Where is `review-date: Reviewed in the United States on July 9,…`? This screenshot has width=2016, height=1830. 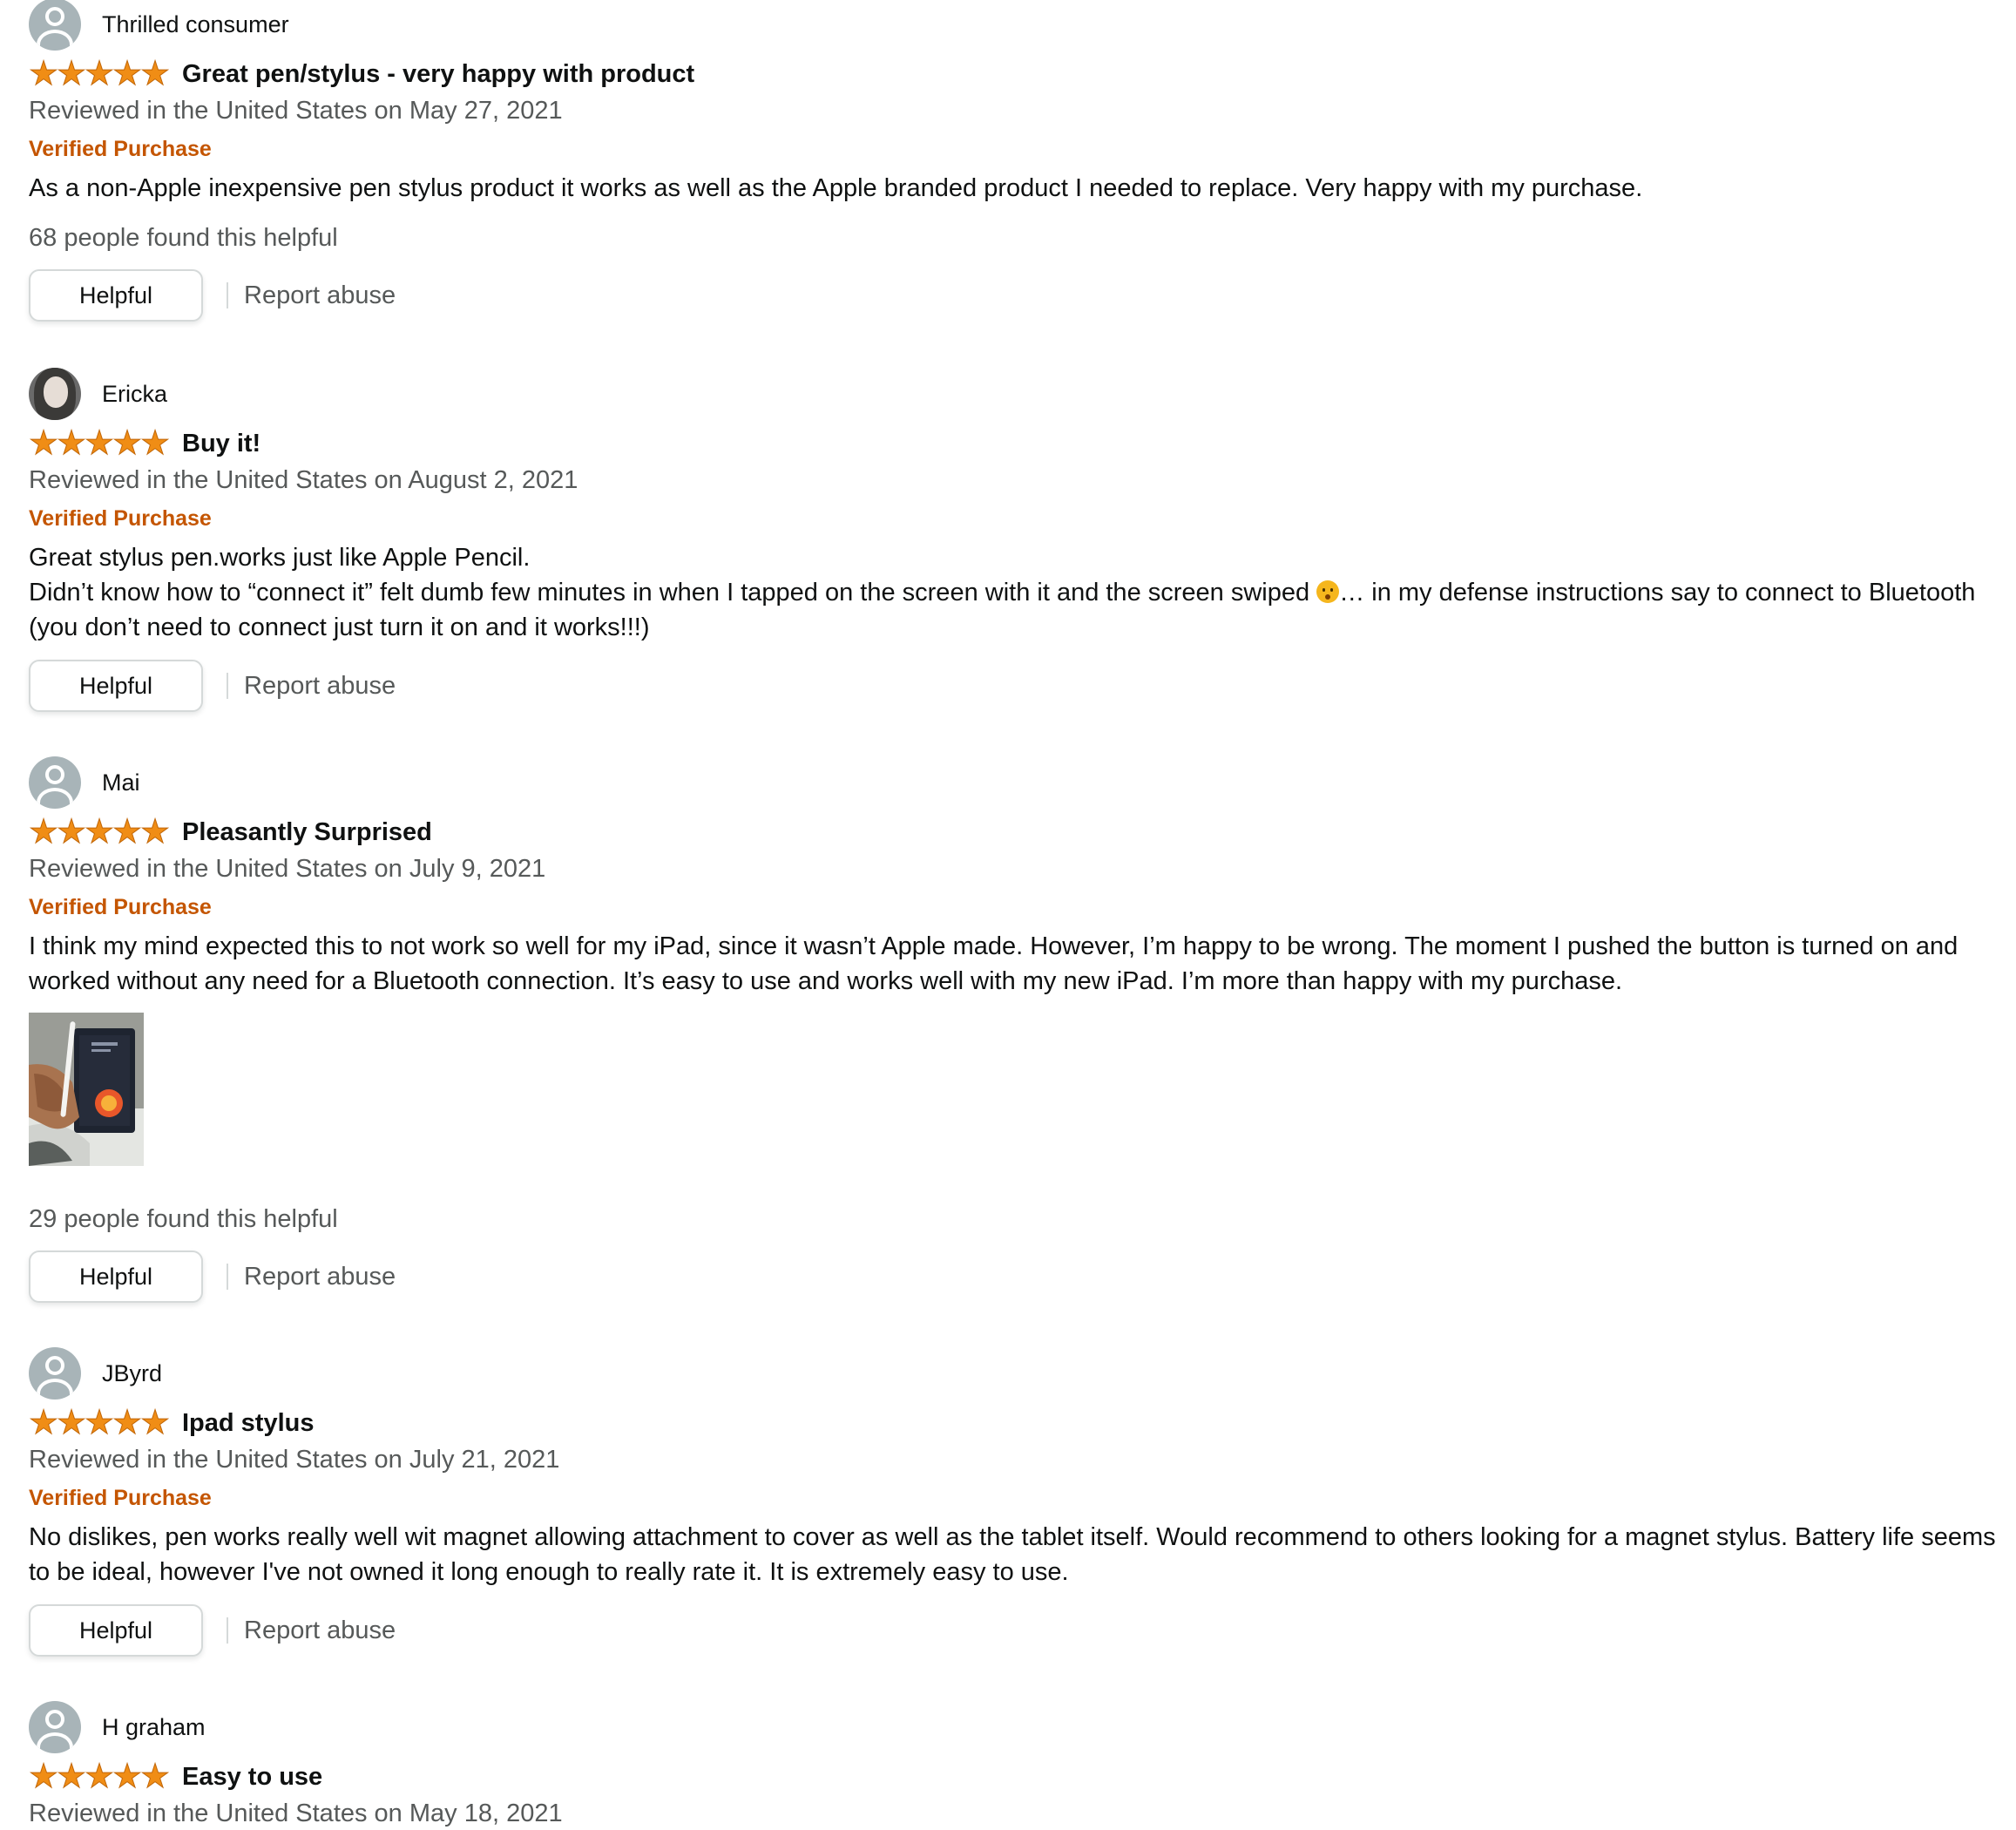
review-date: Reviewed in the United States on July 9,… is located at coordinates (287, 869).